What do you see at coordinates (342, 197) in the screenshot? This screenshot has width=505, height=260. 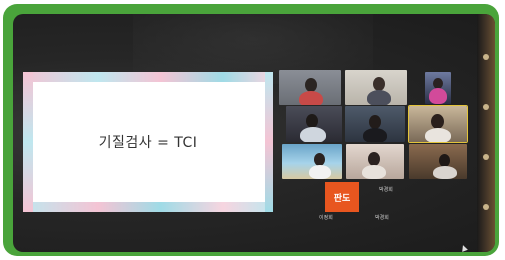 I see `video-tile-avatar: 판도` at bounding box center [342, 197].